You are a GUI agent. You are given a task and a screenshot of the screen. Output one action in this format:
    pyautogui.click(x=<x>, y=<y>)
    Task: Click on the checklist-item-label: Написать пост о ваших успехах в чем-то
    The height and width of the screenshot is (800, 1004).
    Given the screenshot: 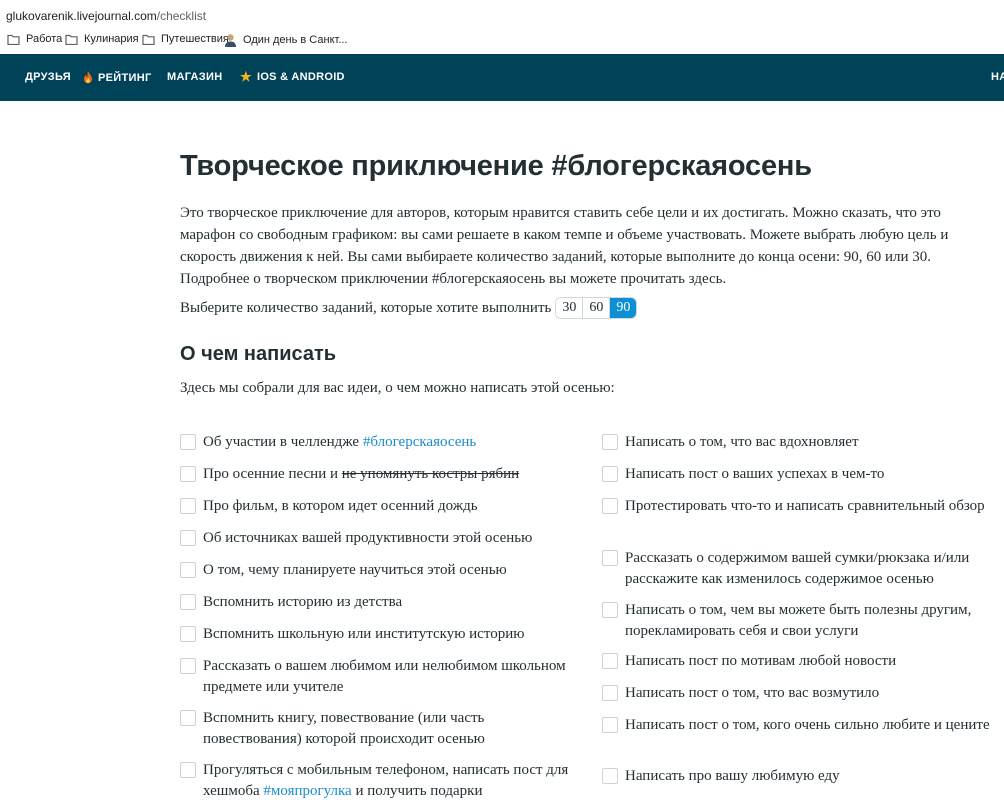 What is the action you would take?
    pyautogui.click(x=755, y=474)
    